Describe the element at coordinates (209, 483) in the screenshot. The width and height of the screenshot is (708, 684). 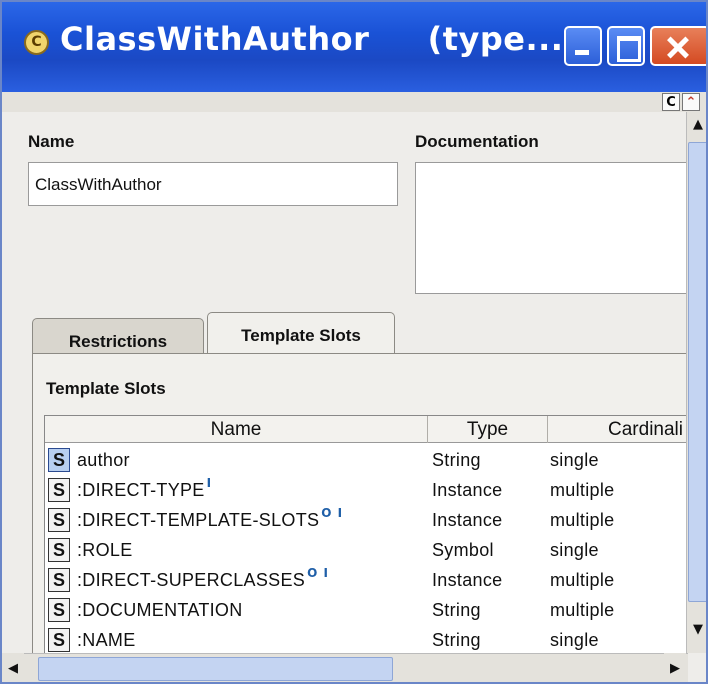
I see `slot-facet-marks: I` at that location.